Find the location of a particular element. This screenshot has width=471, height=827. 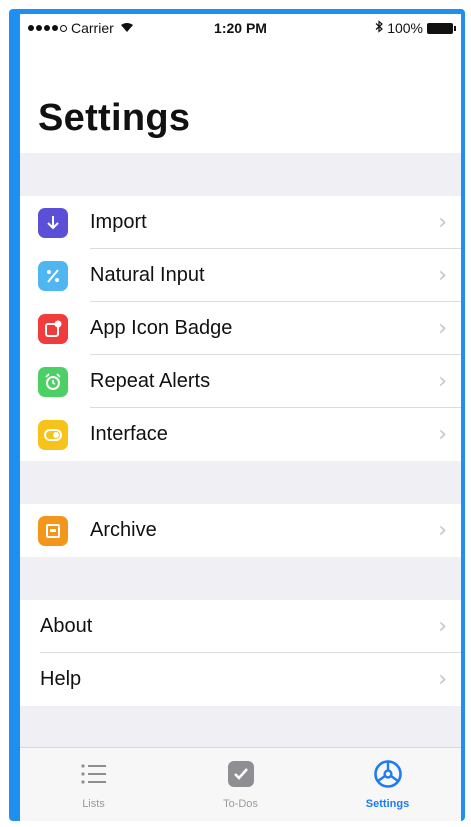

battery-icon is located at coordinates (441, 28).